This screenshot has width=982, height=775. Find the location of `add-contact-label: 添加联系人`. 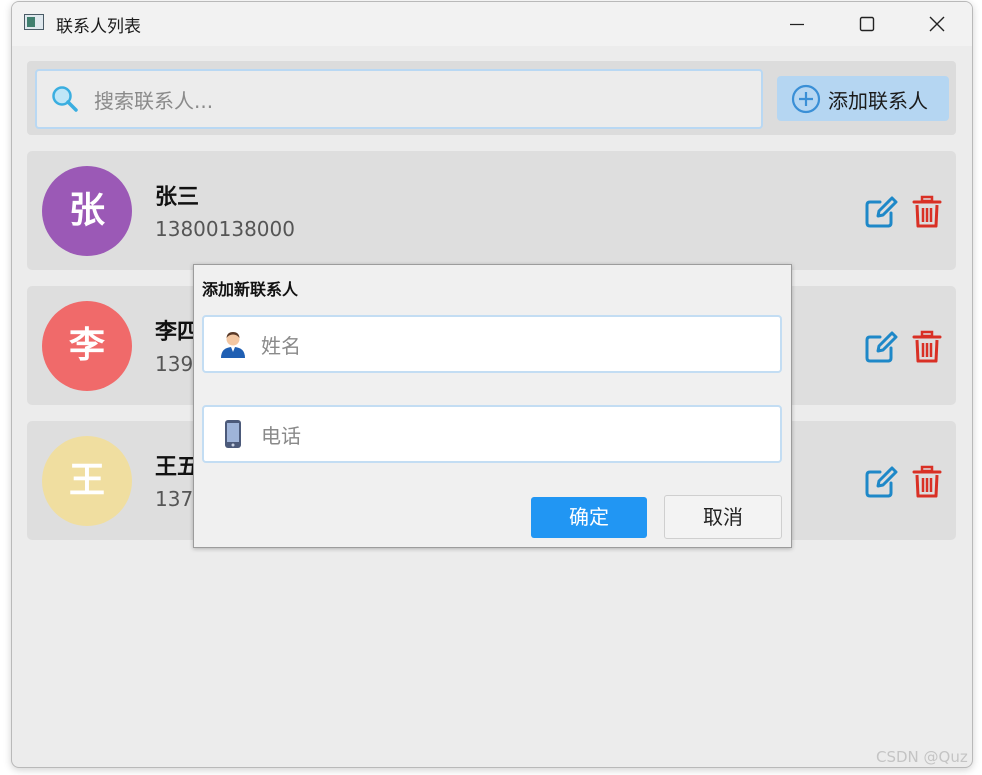

add-contact-label: 添加联系人 is located at coordinates (878, 101).